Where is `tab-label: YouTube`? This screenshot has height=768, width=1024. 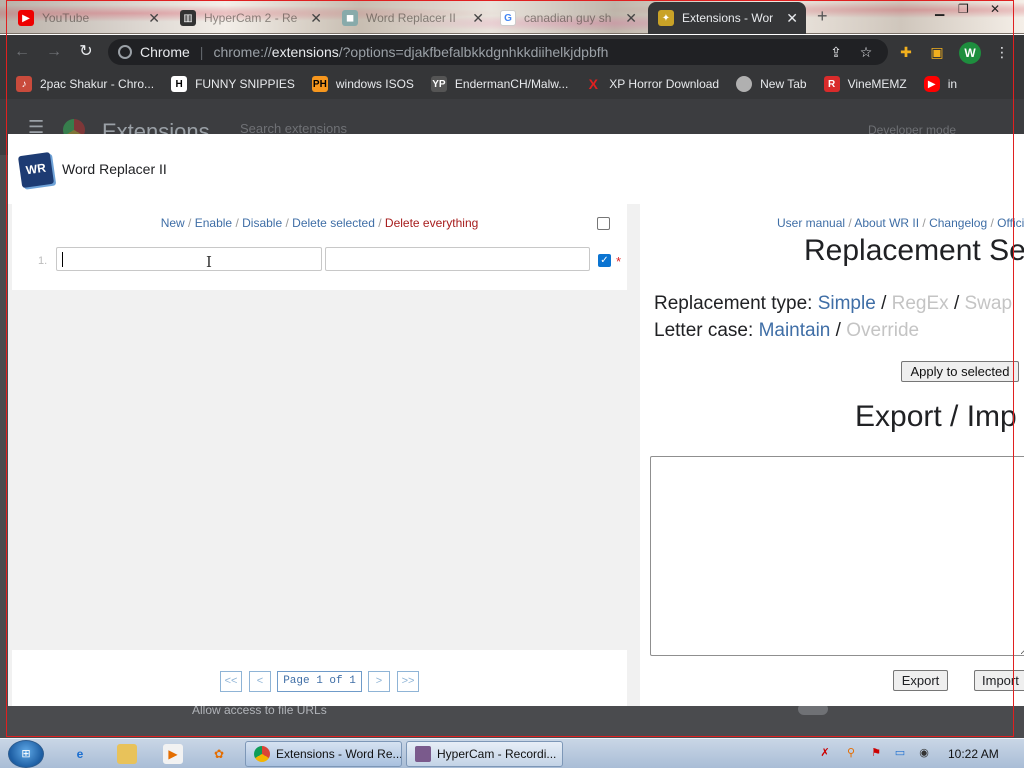 tab-label: YouTube is located at coordinates (66, 18).